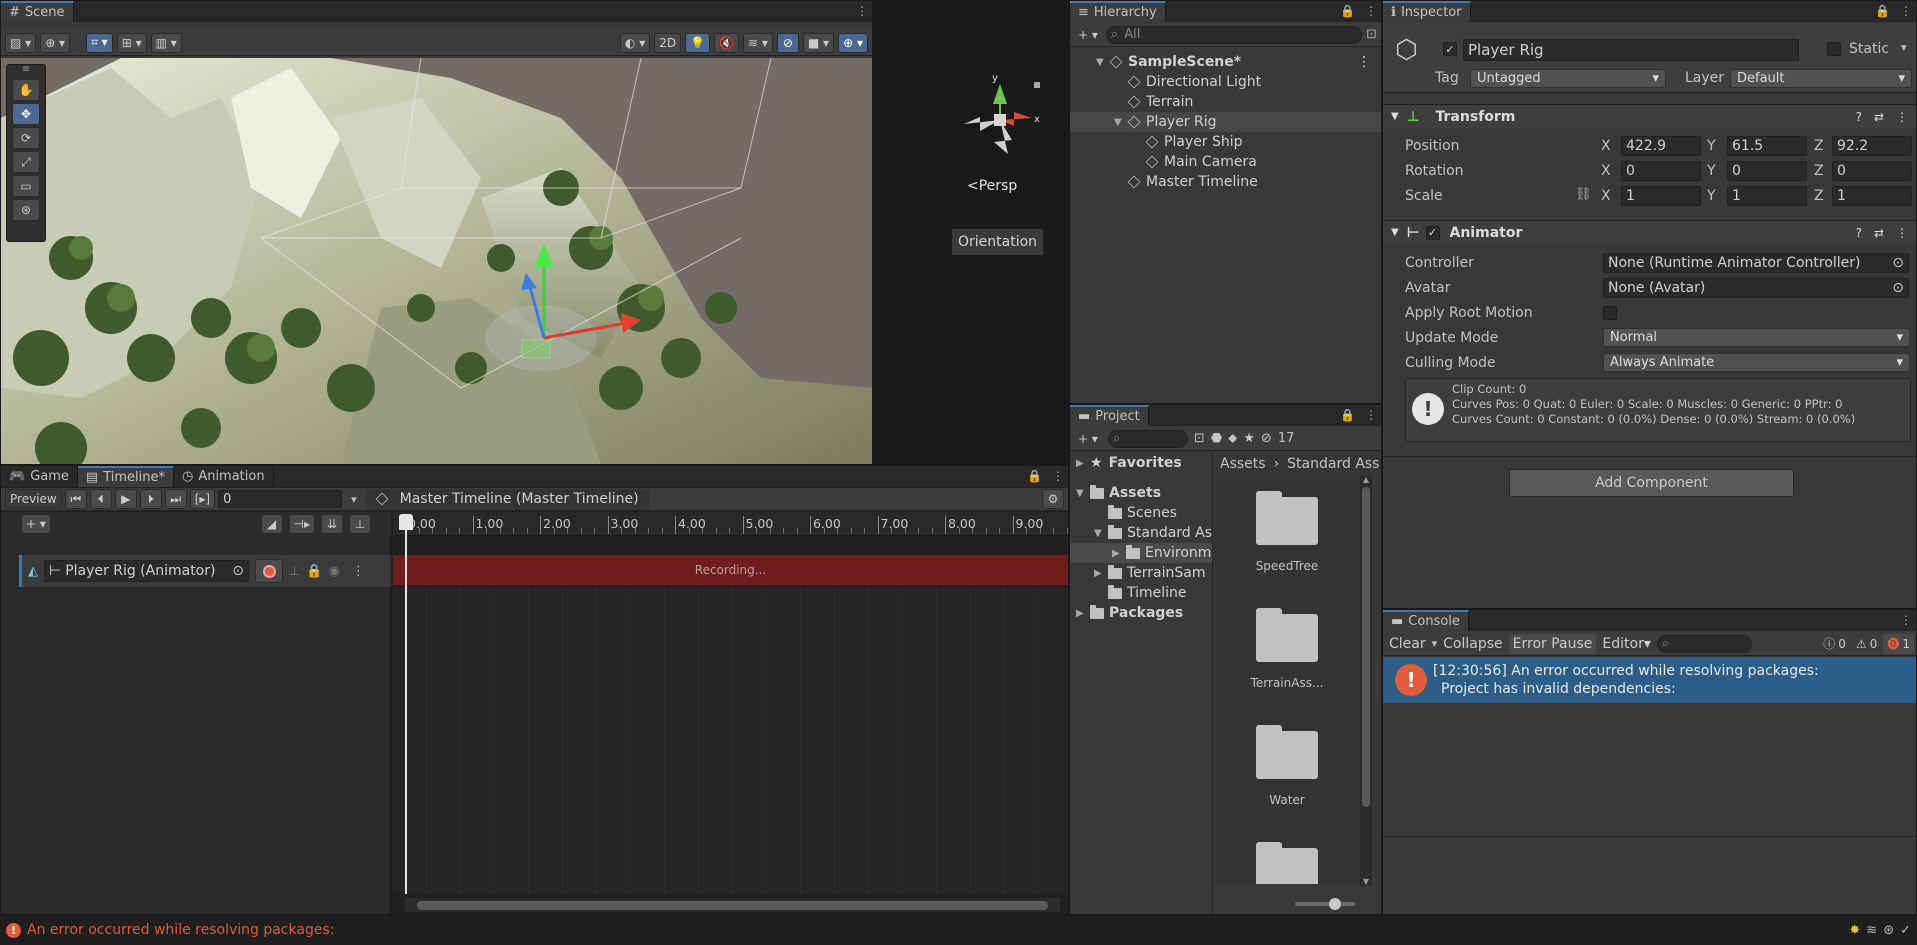 This screenshot has width=1917, height=945. What do you see at coordinates (100, 499) in the screenshot?
I see `prev-frame-icon: ⏴` at bounding box center [100, 499].